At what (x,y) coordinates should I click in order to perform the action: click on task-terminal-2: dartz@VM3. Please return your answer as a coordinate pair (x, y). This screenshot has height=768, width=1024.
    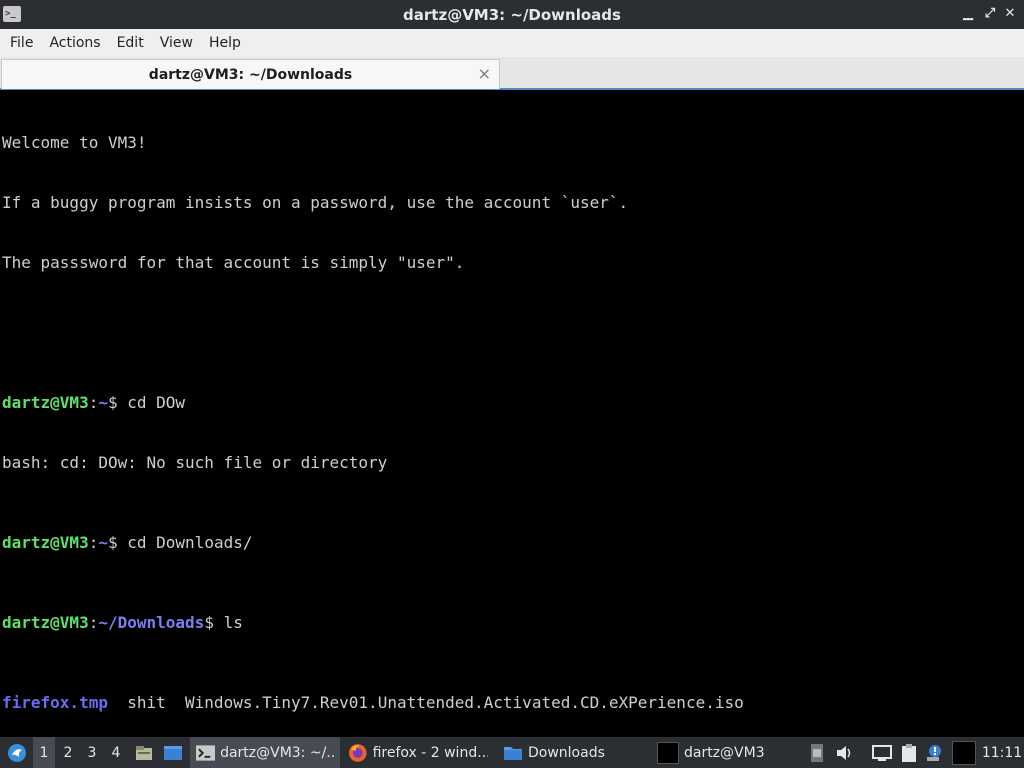
    Looking at the image, I should click on (726, 752).